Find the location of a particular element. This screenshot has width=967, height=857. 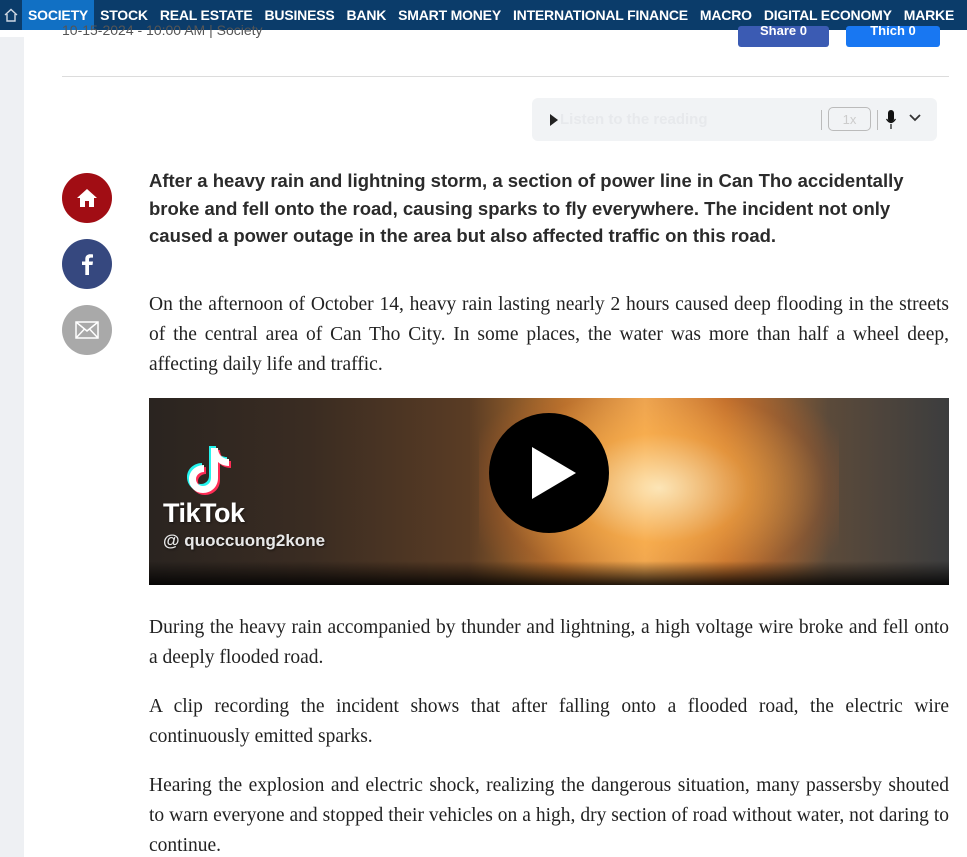

share-label: Share 0 is located at coordinates (783, 32).